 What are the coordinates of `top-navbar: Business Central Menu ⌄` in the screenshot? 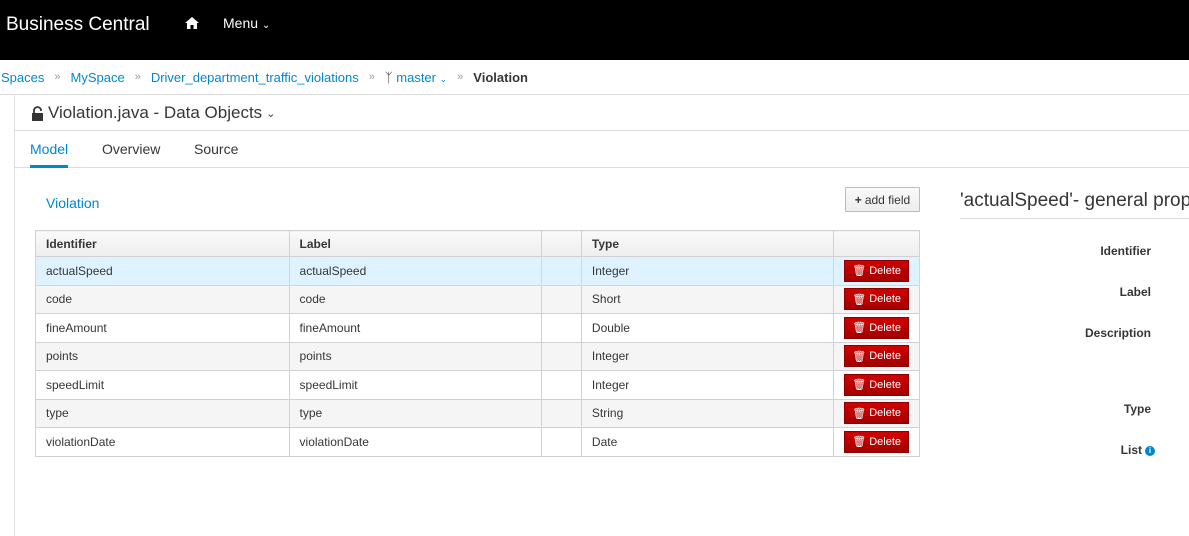 It's located at (594, 30).